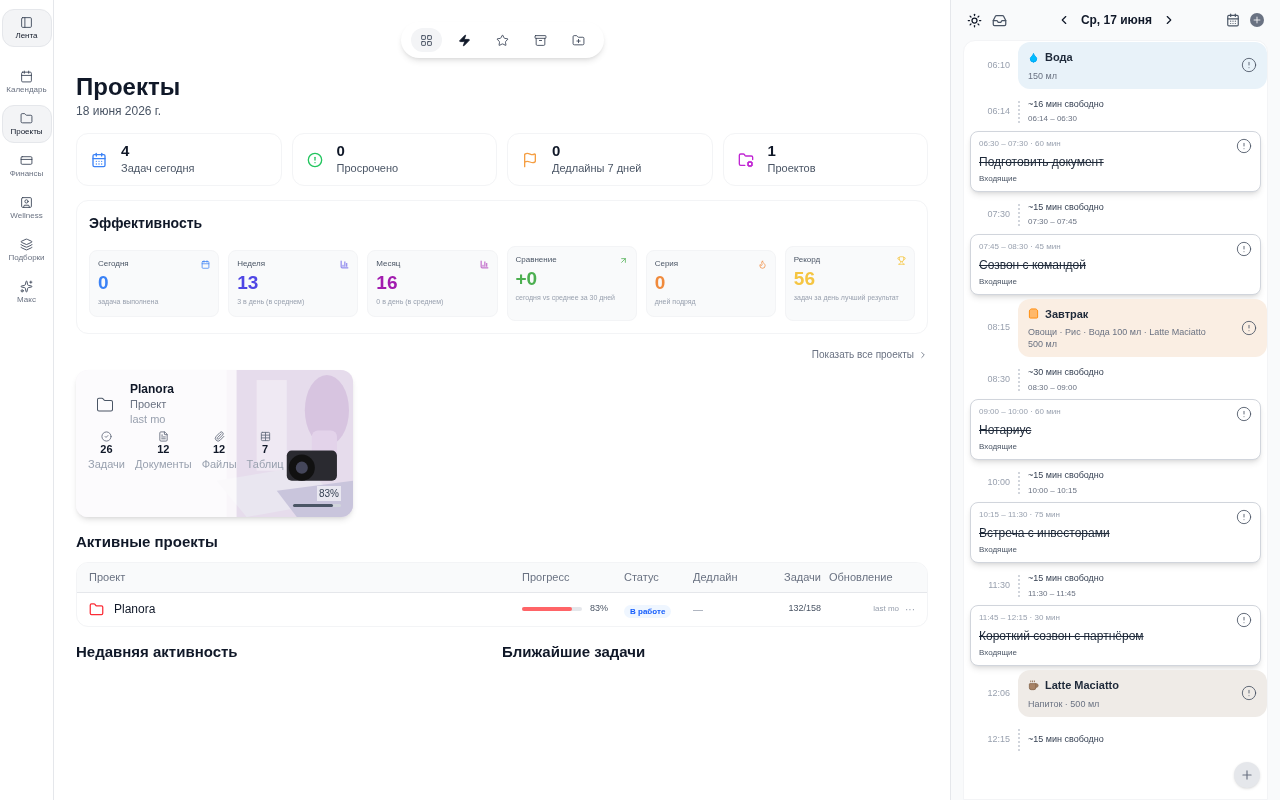 The height and width of the screenshot is (800, 1280). I want to click on sidebar-item: Проекты, so click(26, 124).